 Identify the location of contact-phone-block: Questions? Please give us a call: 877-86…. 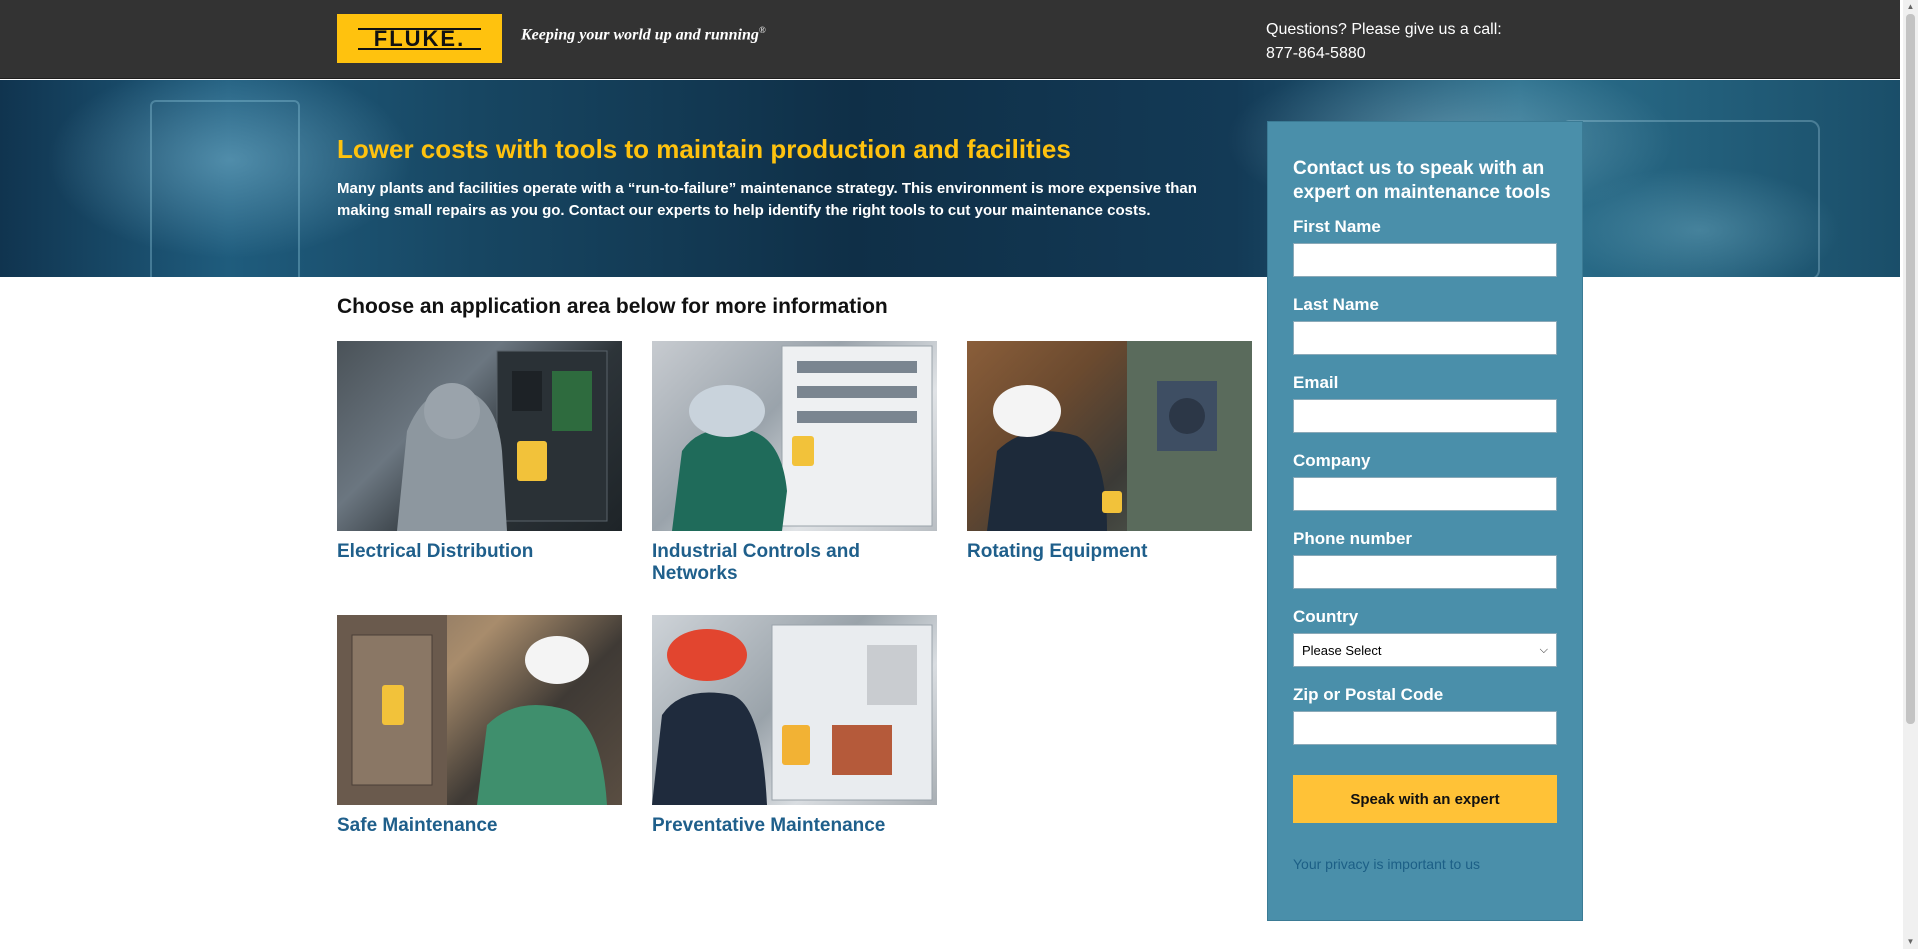
(1384, 42).